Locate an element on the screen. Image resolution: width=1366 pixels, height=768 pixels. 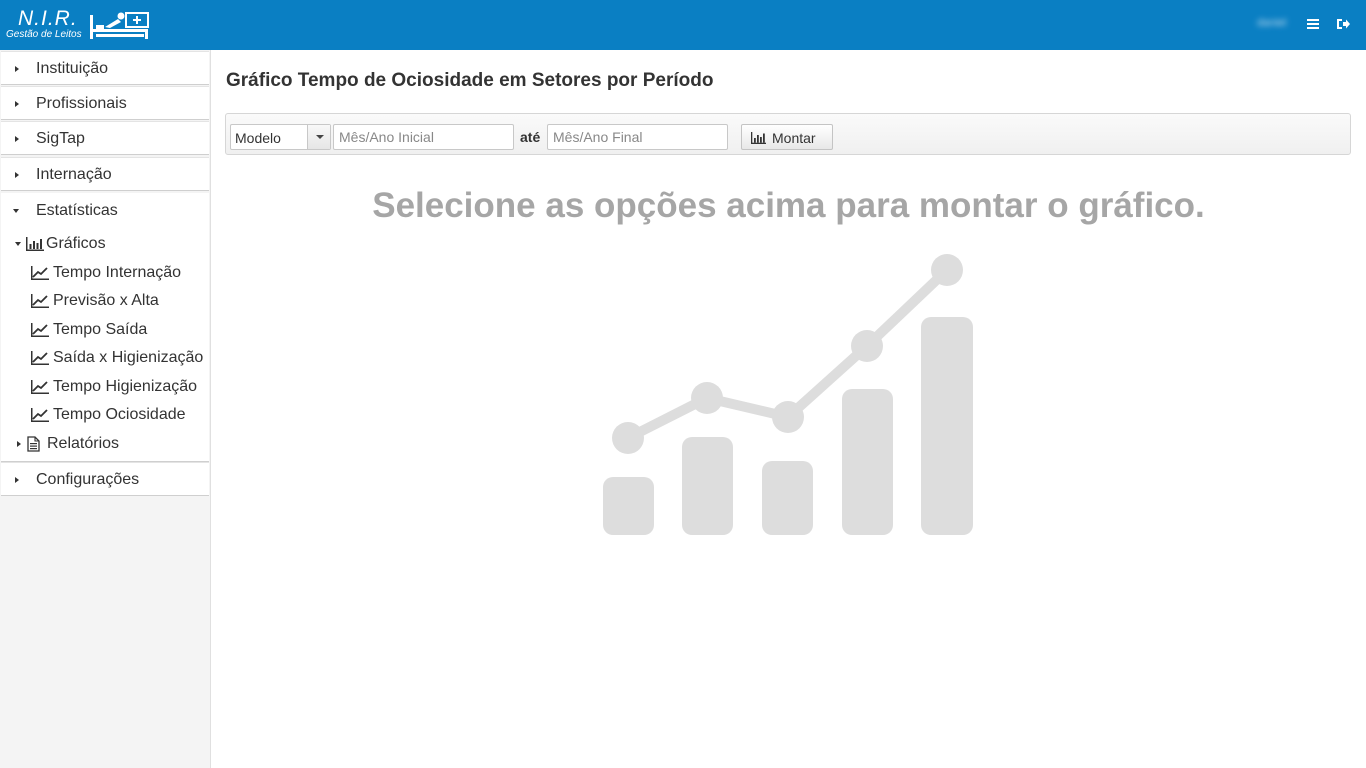
user-name: daniel is located at coordinates (1275, 24).